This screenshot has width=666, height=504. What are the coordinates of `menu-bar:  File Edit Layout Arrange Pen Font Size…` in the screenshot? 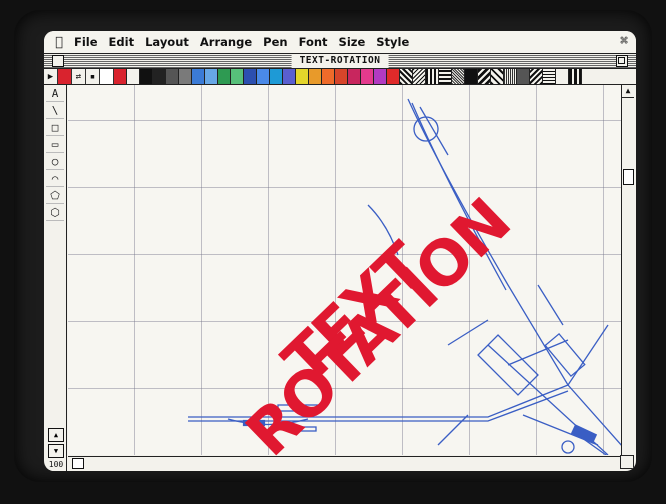 It's located at (340, 42).